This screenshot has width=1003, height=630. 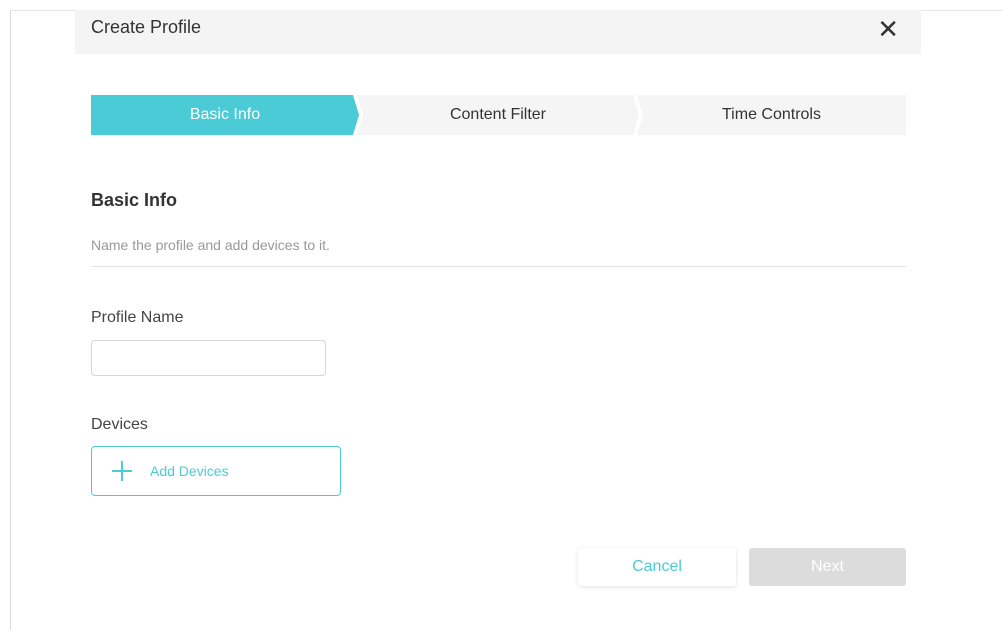 What do you see at coordinates (208, 358) in the screenshot?
I see `profile-name-input` at bounding box center [208, 358].